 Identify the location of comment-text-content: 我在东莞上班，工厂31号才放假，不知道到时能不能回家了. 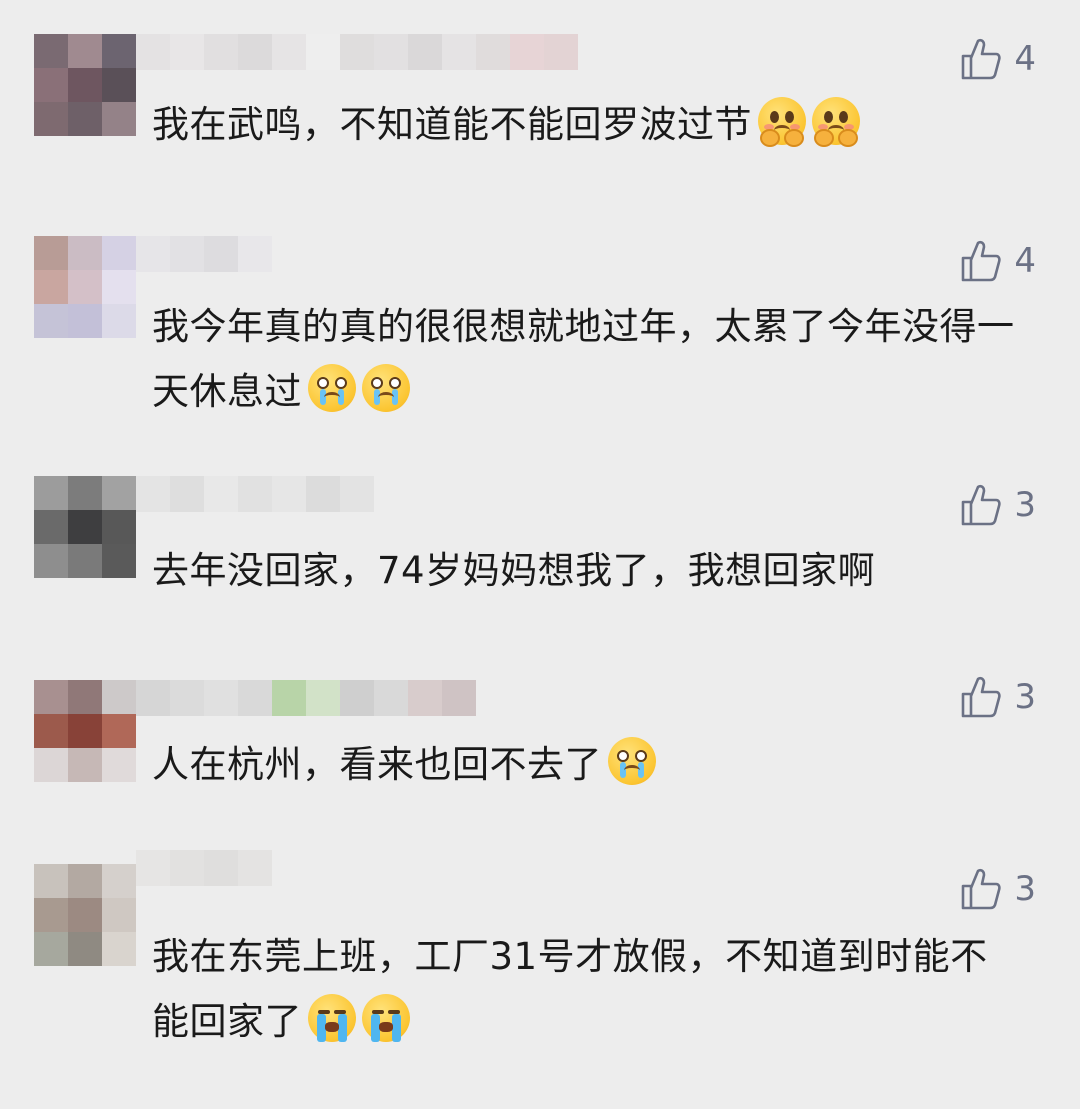
(570, 989).